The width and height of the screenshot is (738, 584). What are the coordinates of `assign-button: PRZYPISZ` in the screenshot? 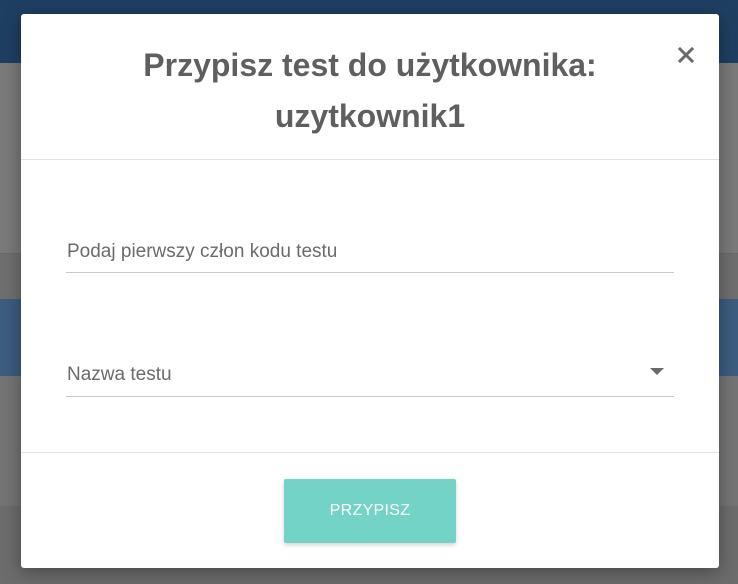 It's located at (370, 511).